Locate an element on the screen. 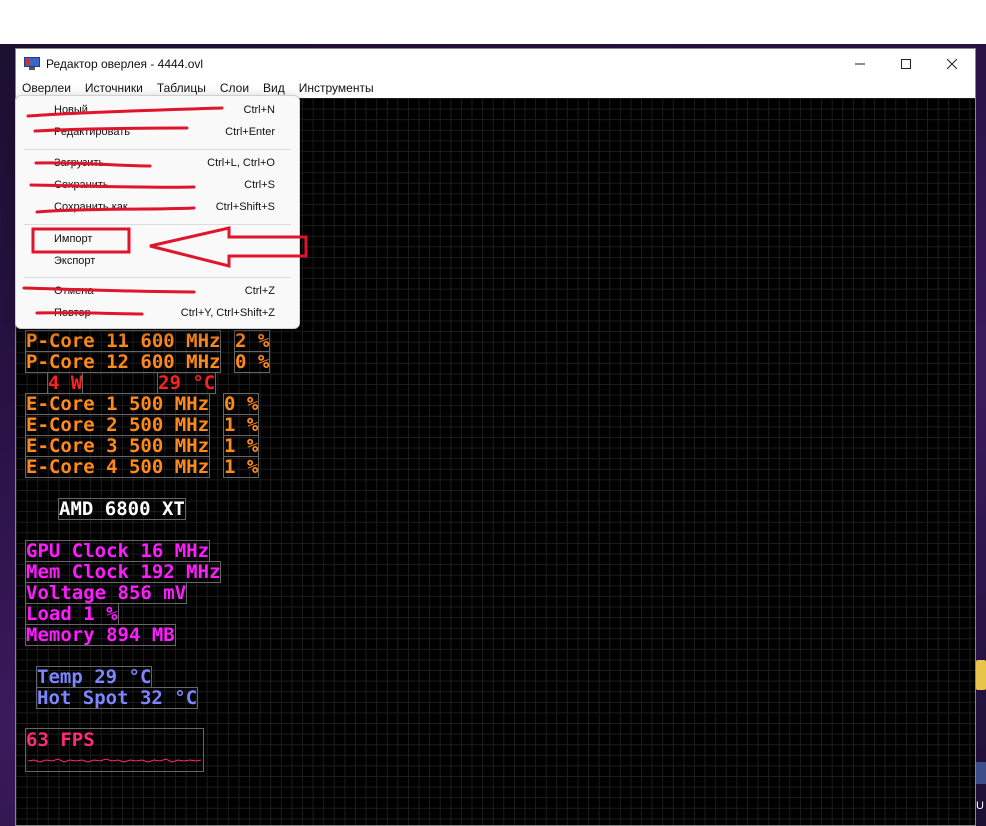 The height and width of the screenshot is (826, 986). pcore-12-label: P-Core 12 600 MHz is located at coordinates (123, 362).